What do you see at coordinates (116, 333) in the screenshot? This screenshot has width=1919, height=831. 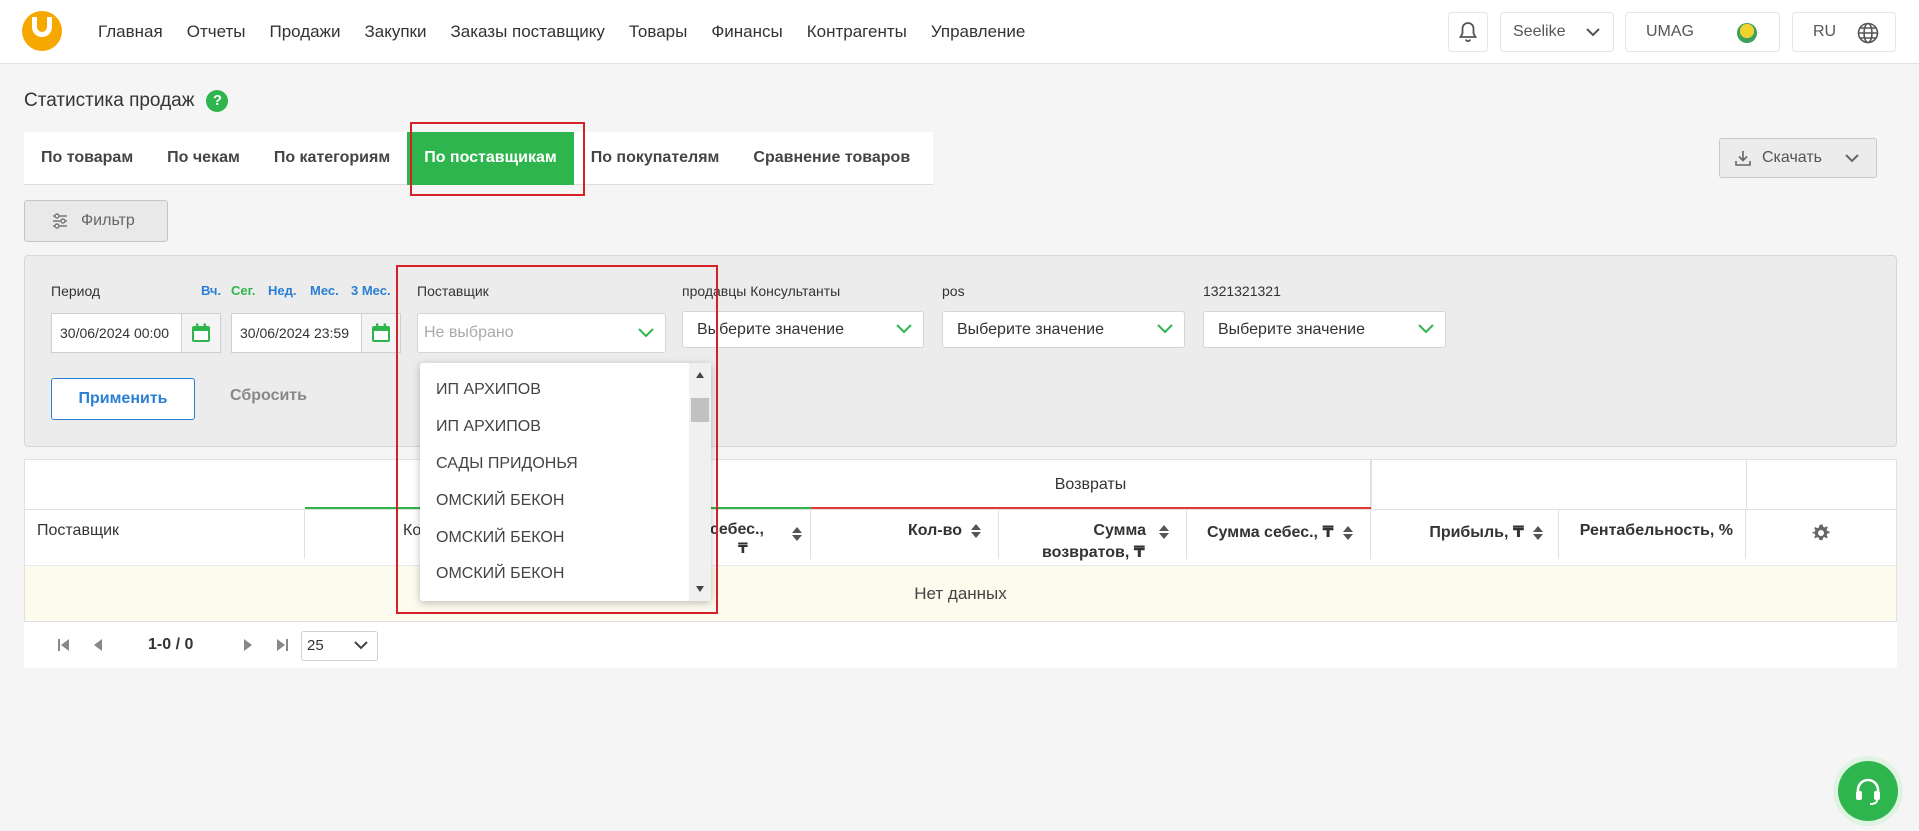 I see `date-from-input: 30/06/2024 00:00` at bounding box center [116, 333].